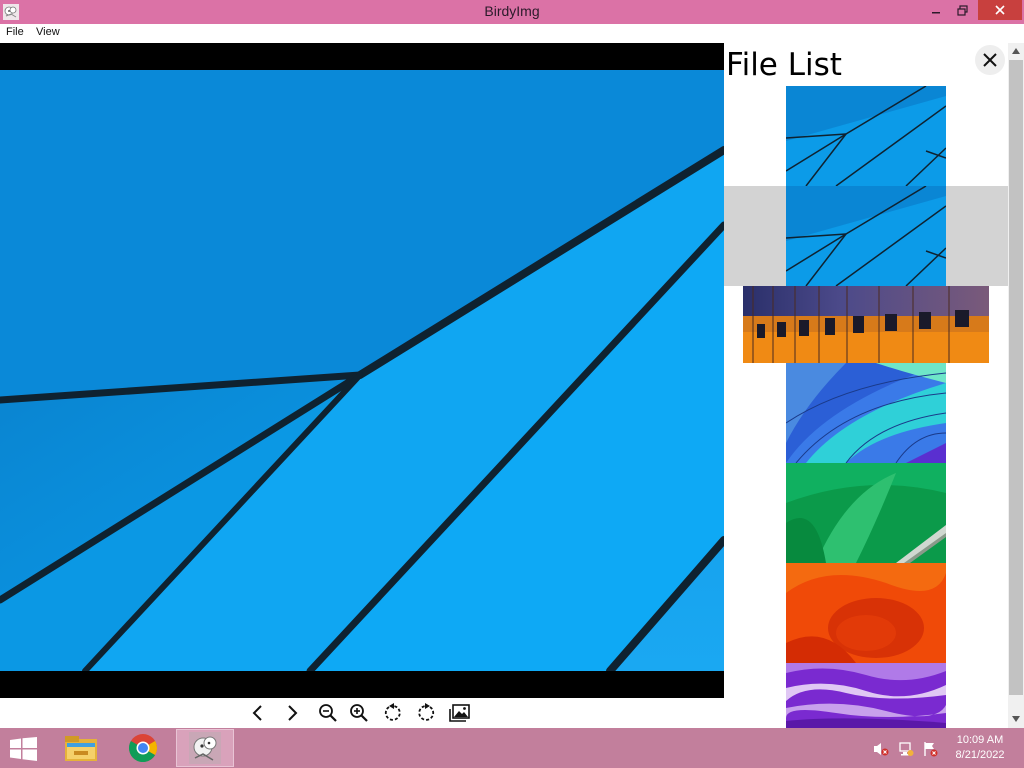 This screenshot has width=1024, height=768. I want to click on file-explorer-icon, so click(81, 748).